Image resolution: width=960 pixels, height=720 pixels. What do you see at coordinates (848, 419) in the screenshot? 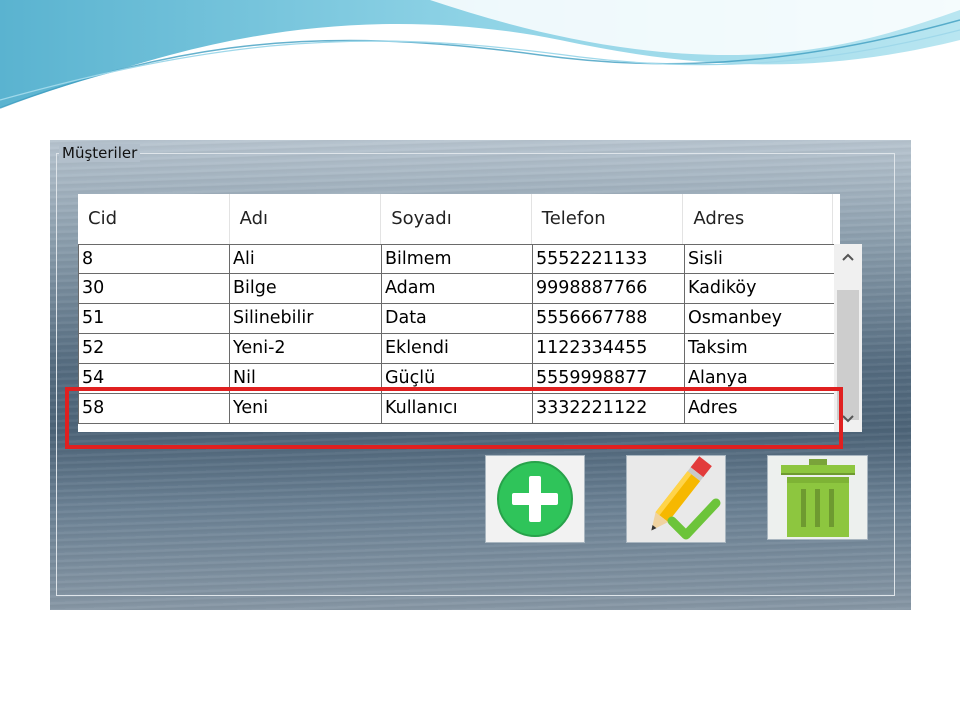
I see `chevron-down-icon` at bounding box center [848, 419].